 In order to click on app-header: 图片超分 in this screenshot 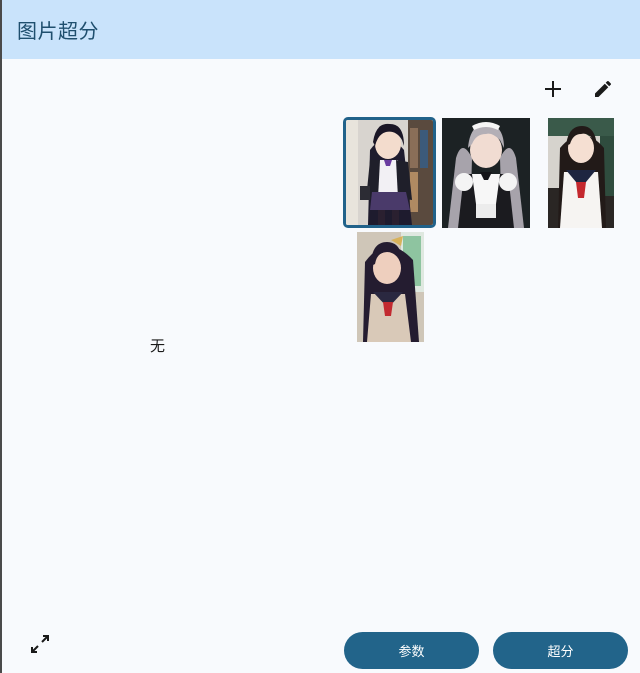, I will do `click(321, 29)`.